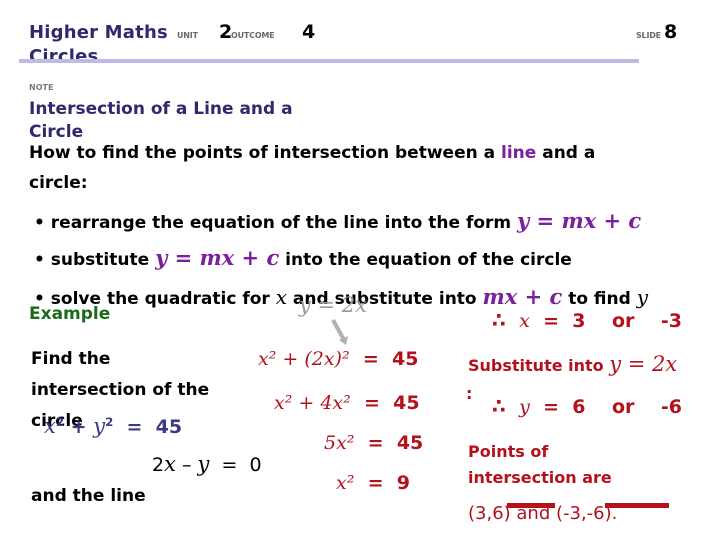 The height and width of the screenshot is (540, 720). What do you see at coordinates (579, 407) in the screenshot?
I see `y-result-value-1: 6` at bounding box center [579, 407].